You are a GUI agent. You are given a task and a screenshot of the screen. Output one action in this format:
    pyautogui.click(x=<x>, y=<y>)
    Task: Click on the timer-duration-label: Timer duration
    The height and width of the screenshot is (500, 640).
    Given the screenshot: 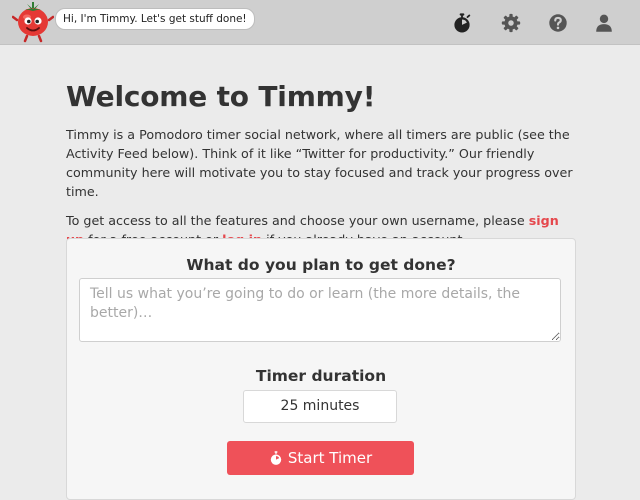 What is the action you would take?
    pyautogui.click(x=321, y=376)
    